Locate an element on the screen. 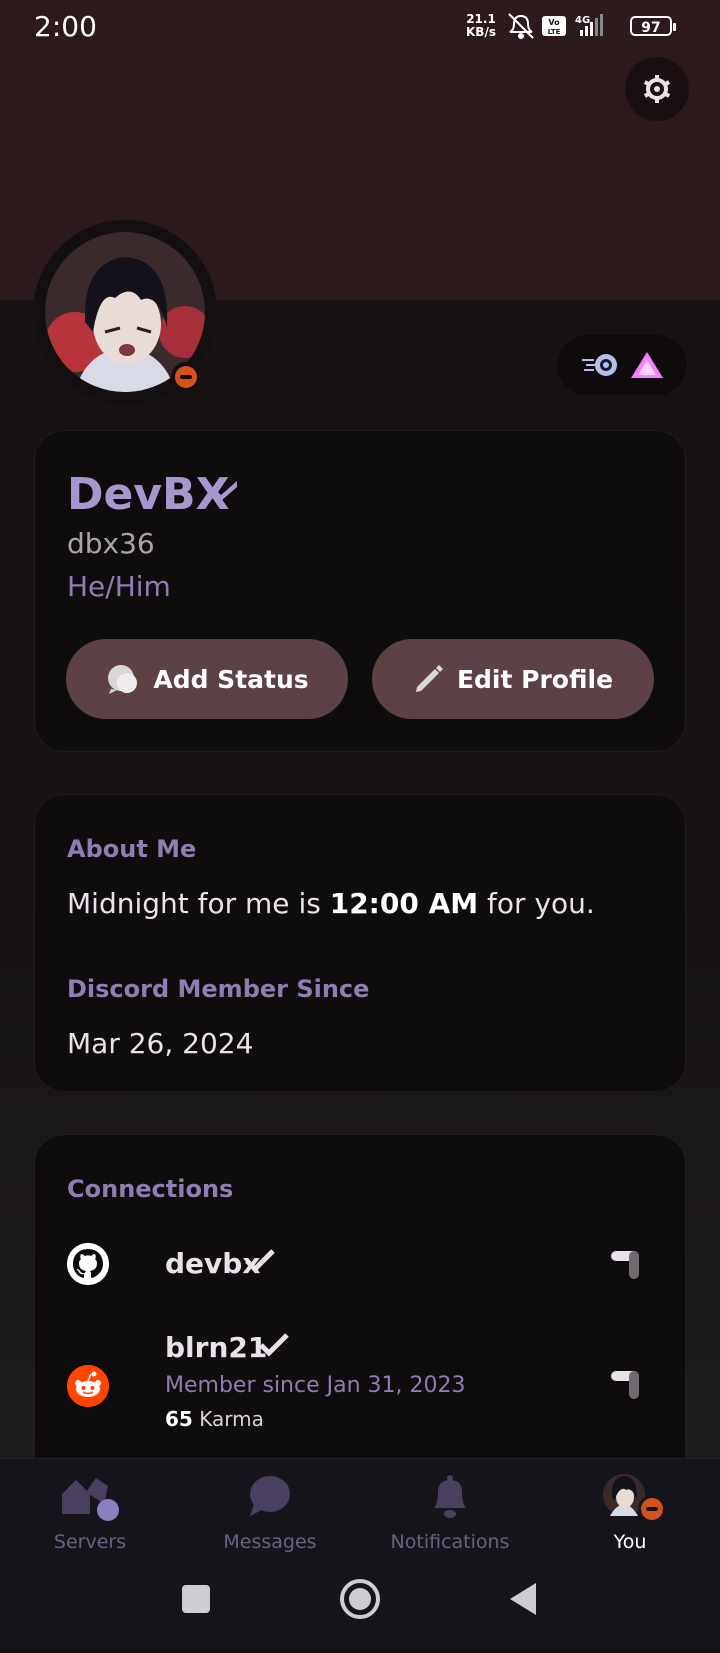 This screenshot has height=1653, width=720. github-icon is located at coordinates (88, 1264).